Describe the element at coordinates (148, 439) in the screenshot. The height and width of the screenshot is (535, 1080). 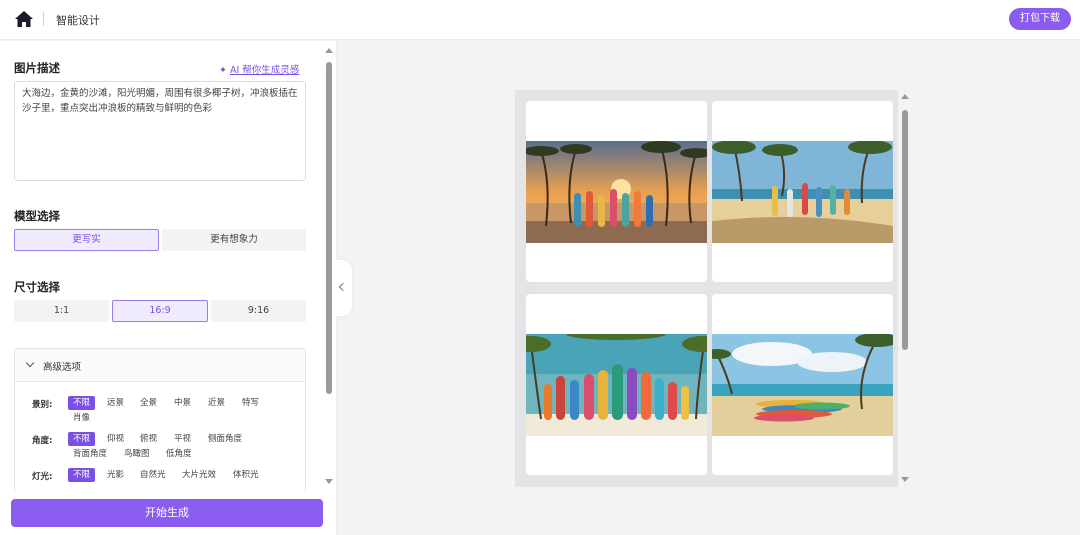
I see `angle-option: 俯视` at that location.